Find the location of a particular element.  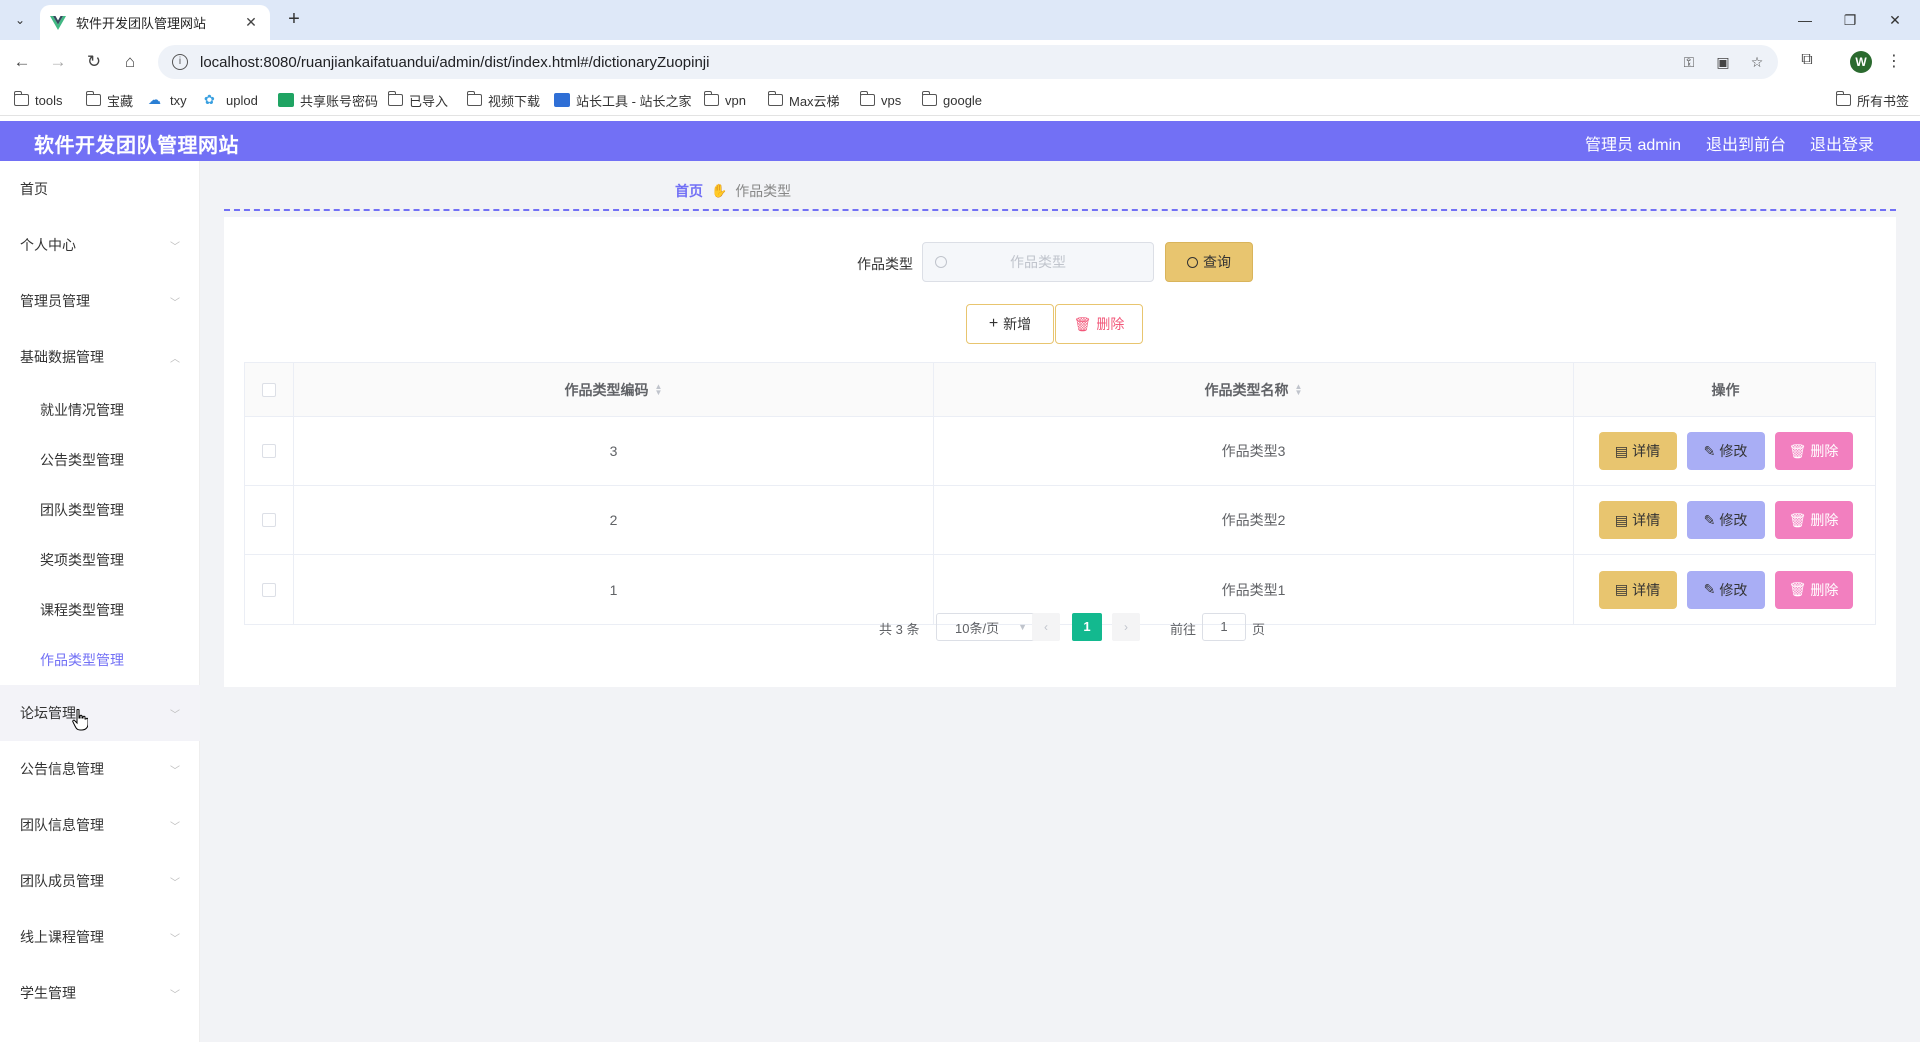

bookmark-vpn: vpn is located at coordinates (724, 100).